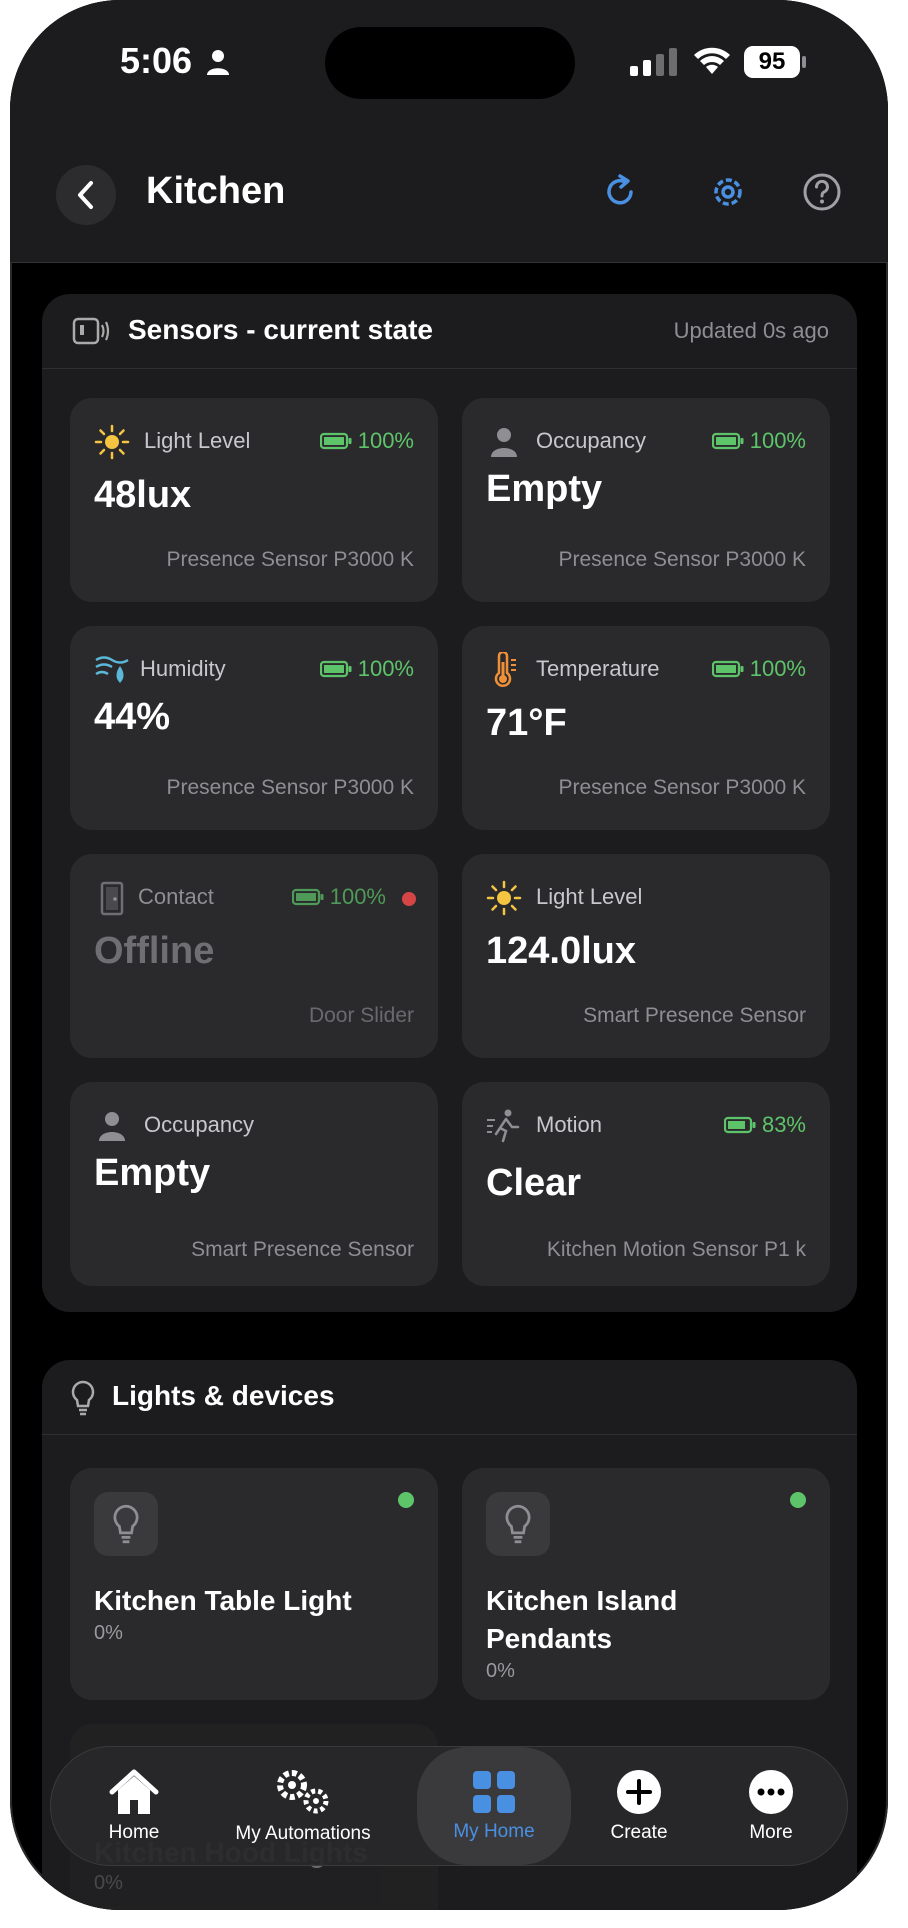 The width and height of the screenshot is (908, 1928). Describe the element at coordinates (409, 899) in the screenshot. I see `offline-status-dot` at that location.